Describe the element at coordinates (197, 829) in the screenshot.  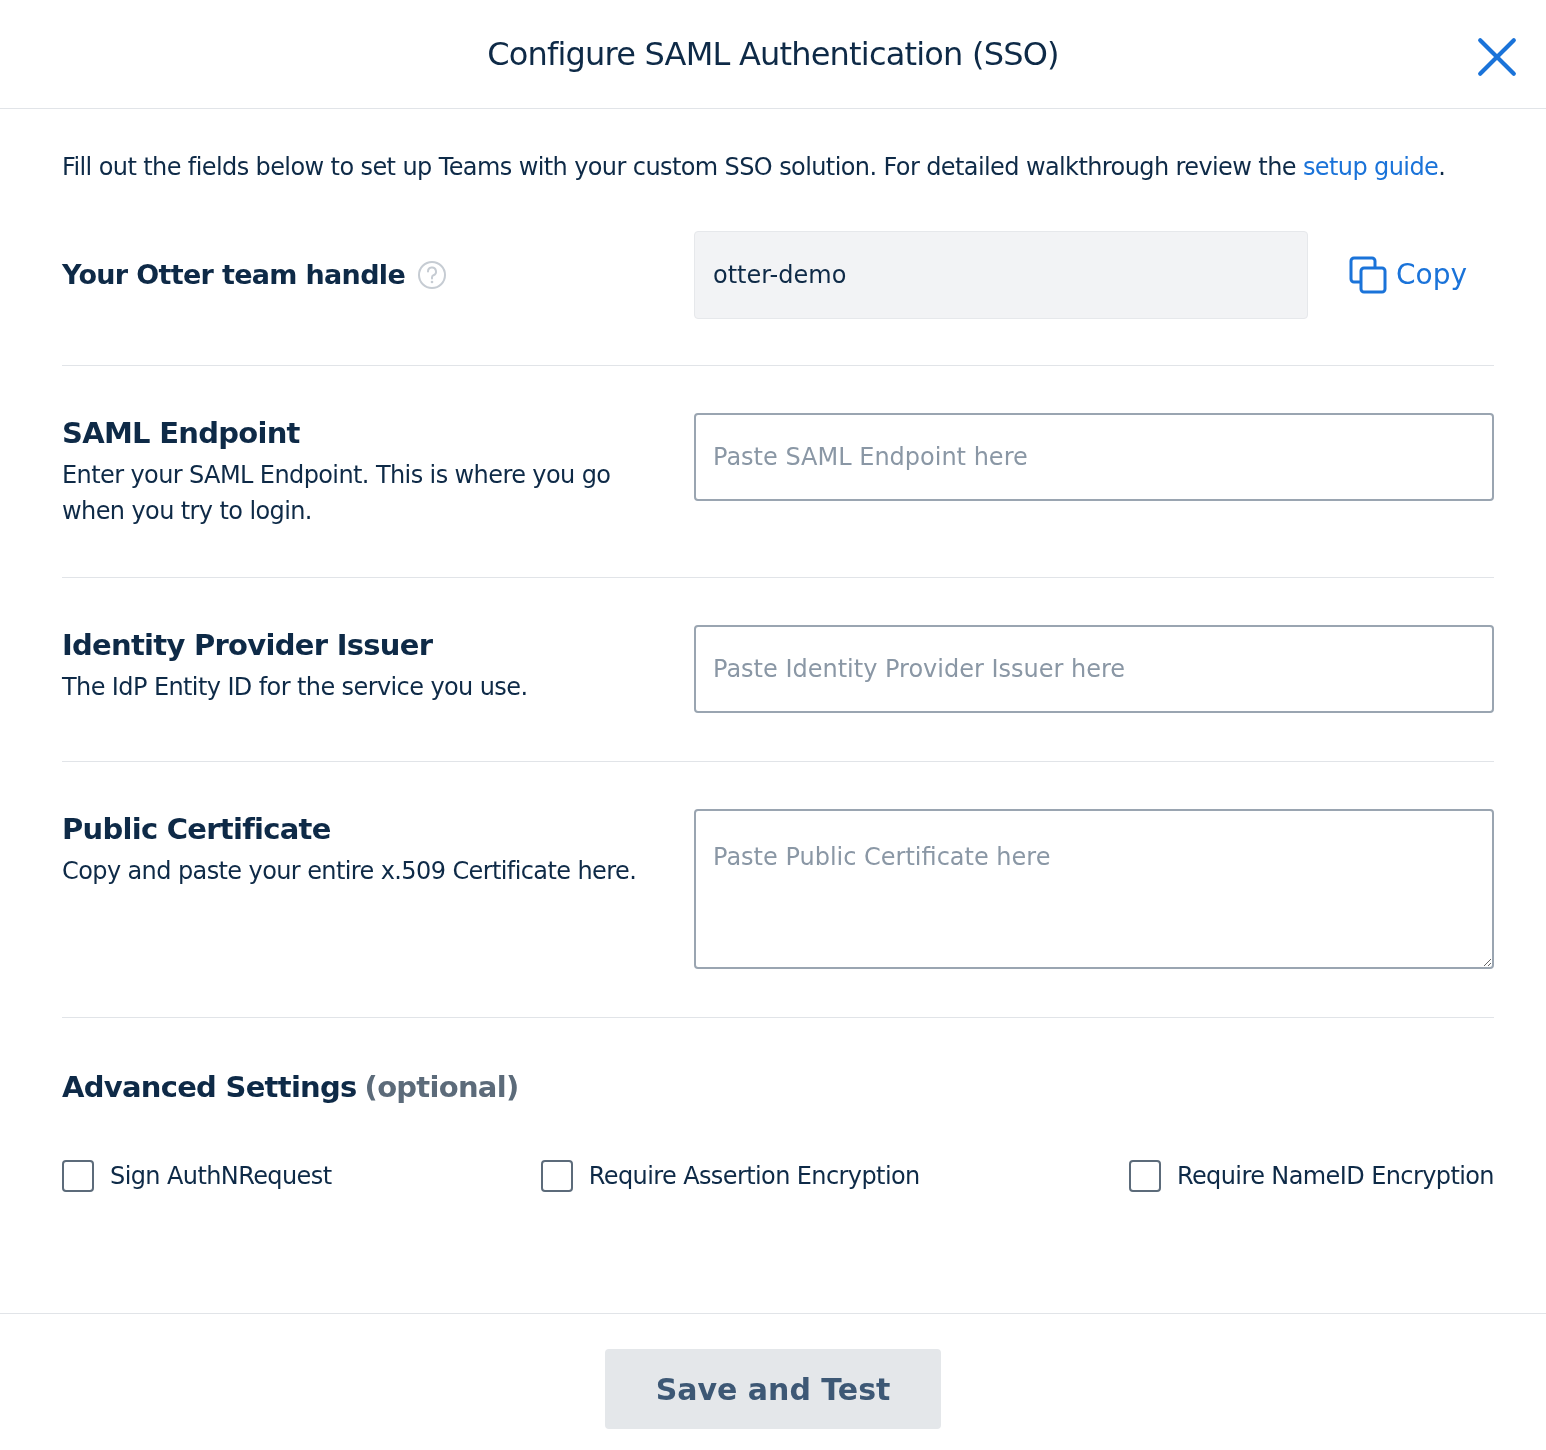
I see `field-label: Public Certificate` at that location.